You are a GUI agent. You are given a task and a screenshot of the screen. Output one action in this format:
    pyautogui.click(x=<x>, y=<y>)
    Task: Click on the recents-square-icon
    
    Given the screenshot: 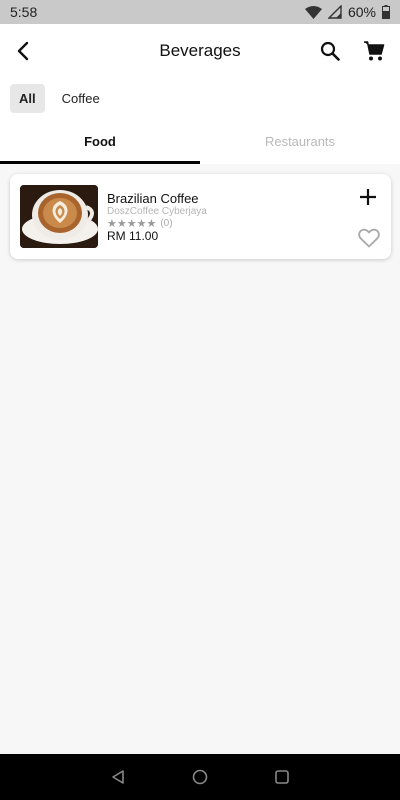 What is the action you would take?
    pyautogui.click(x=282, y=777)
    